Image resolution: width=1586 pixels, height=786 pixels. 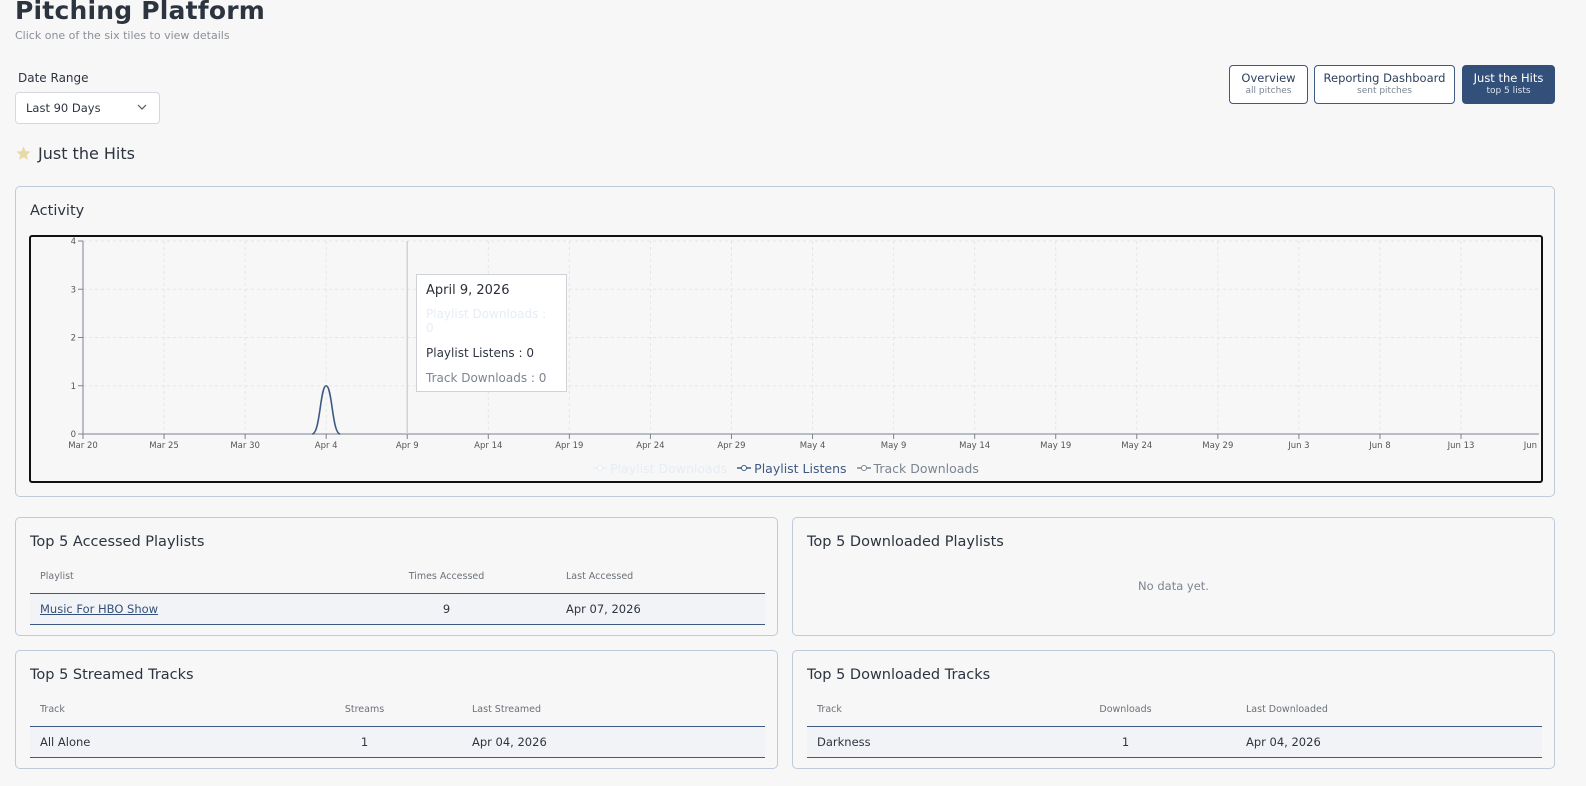 I want to click on column-header: Playlist, so click(x=199, y=577).